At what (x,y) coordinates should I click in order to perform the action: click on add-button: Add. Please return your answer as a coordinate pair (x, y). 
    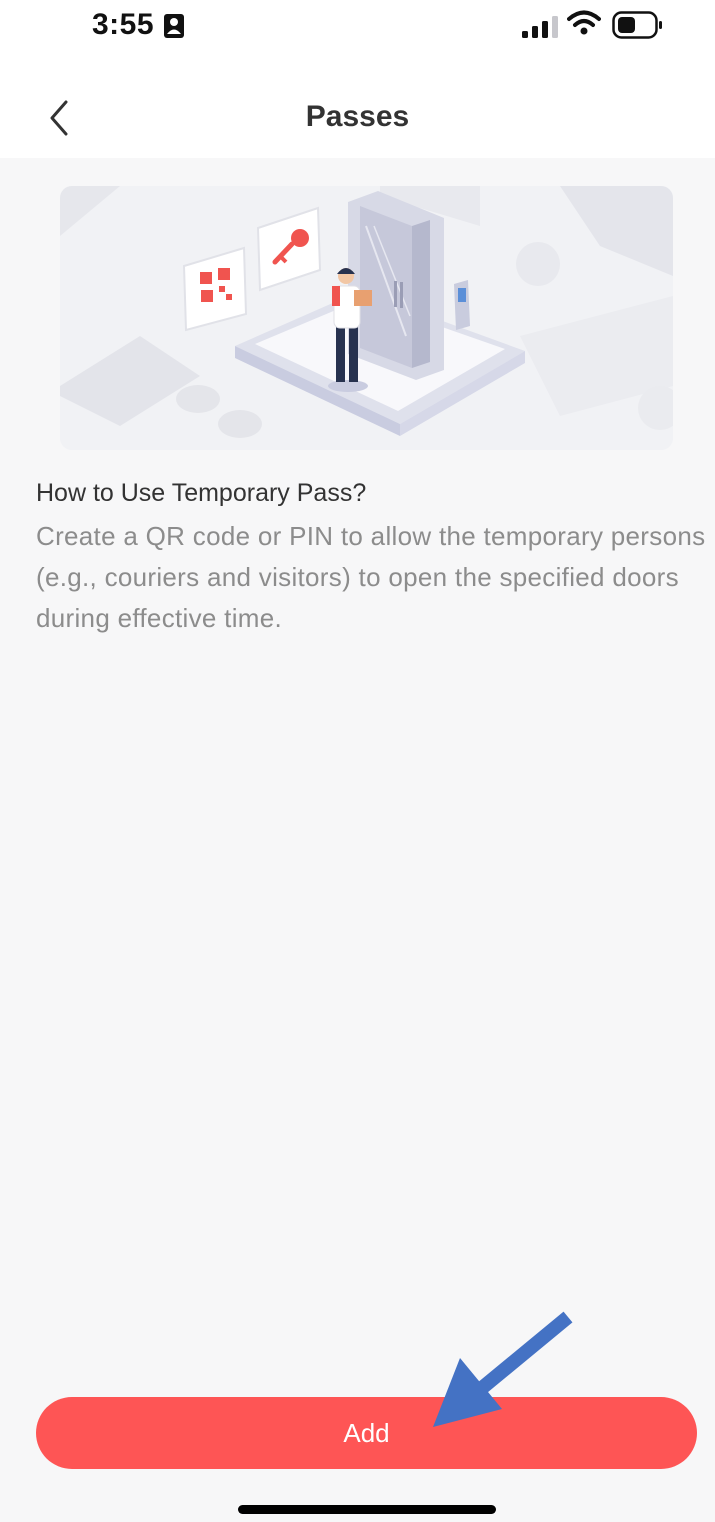
    Looking at the image, I should click on (366, 1433).